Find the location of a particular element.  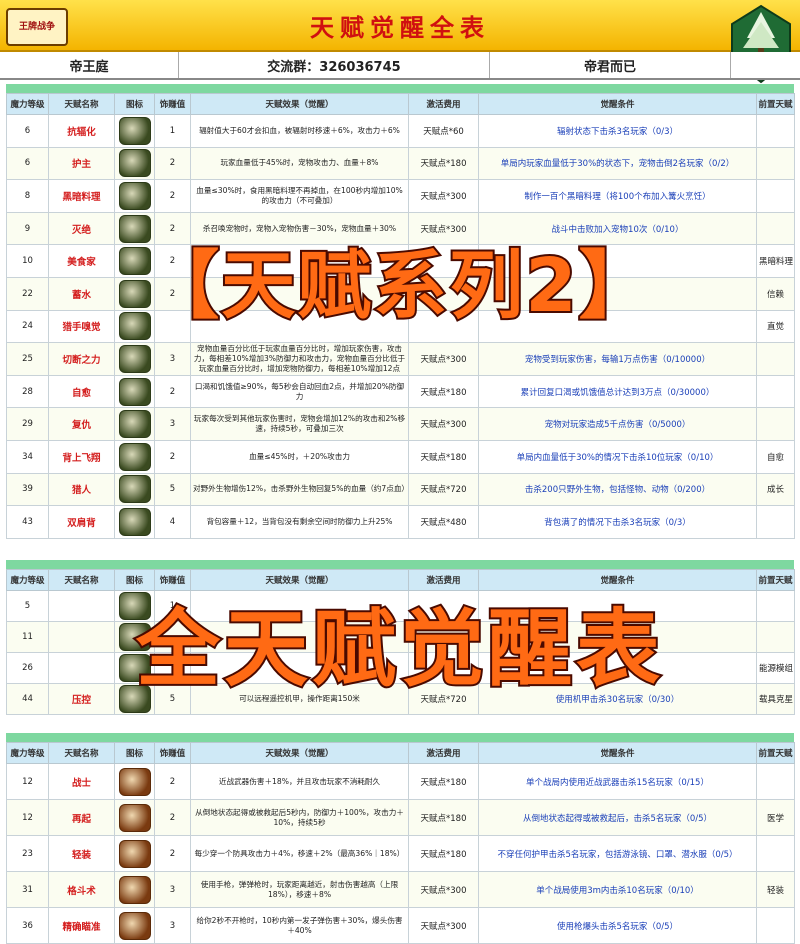

cell-talent-name: 格斗术 is located at coordinates (81, 889).